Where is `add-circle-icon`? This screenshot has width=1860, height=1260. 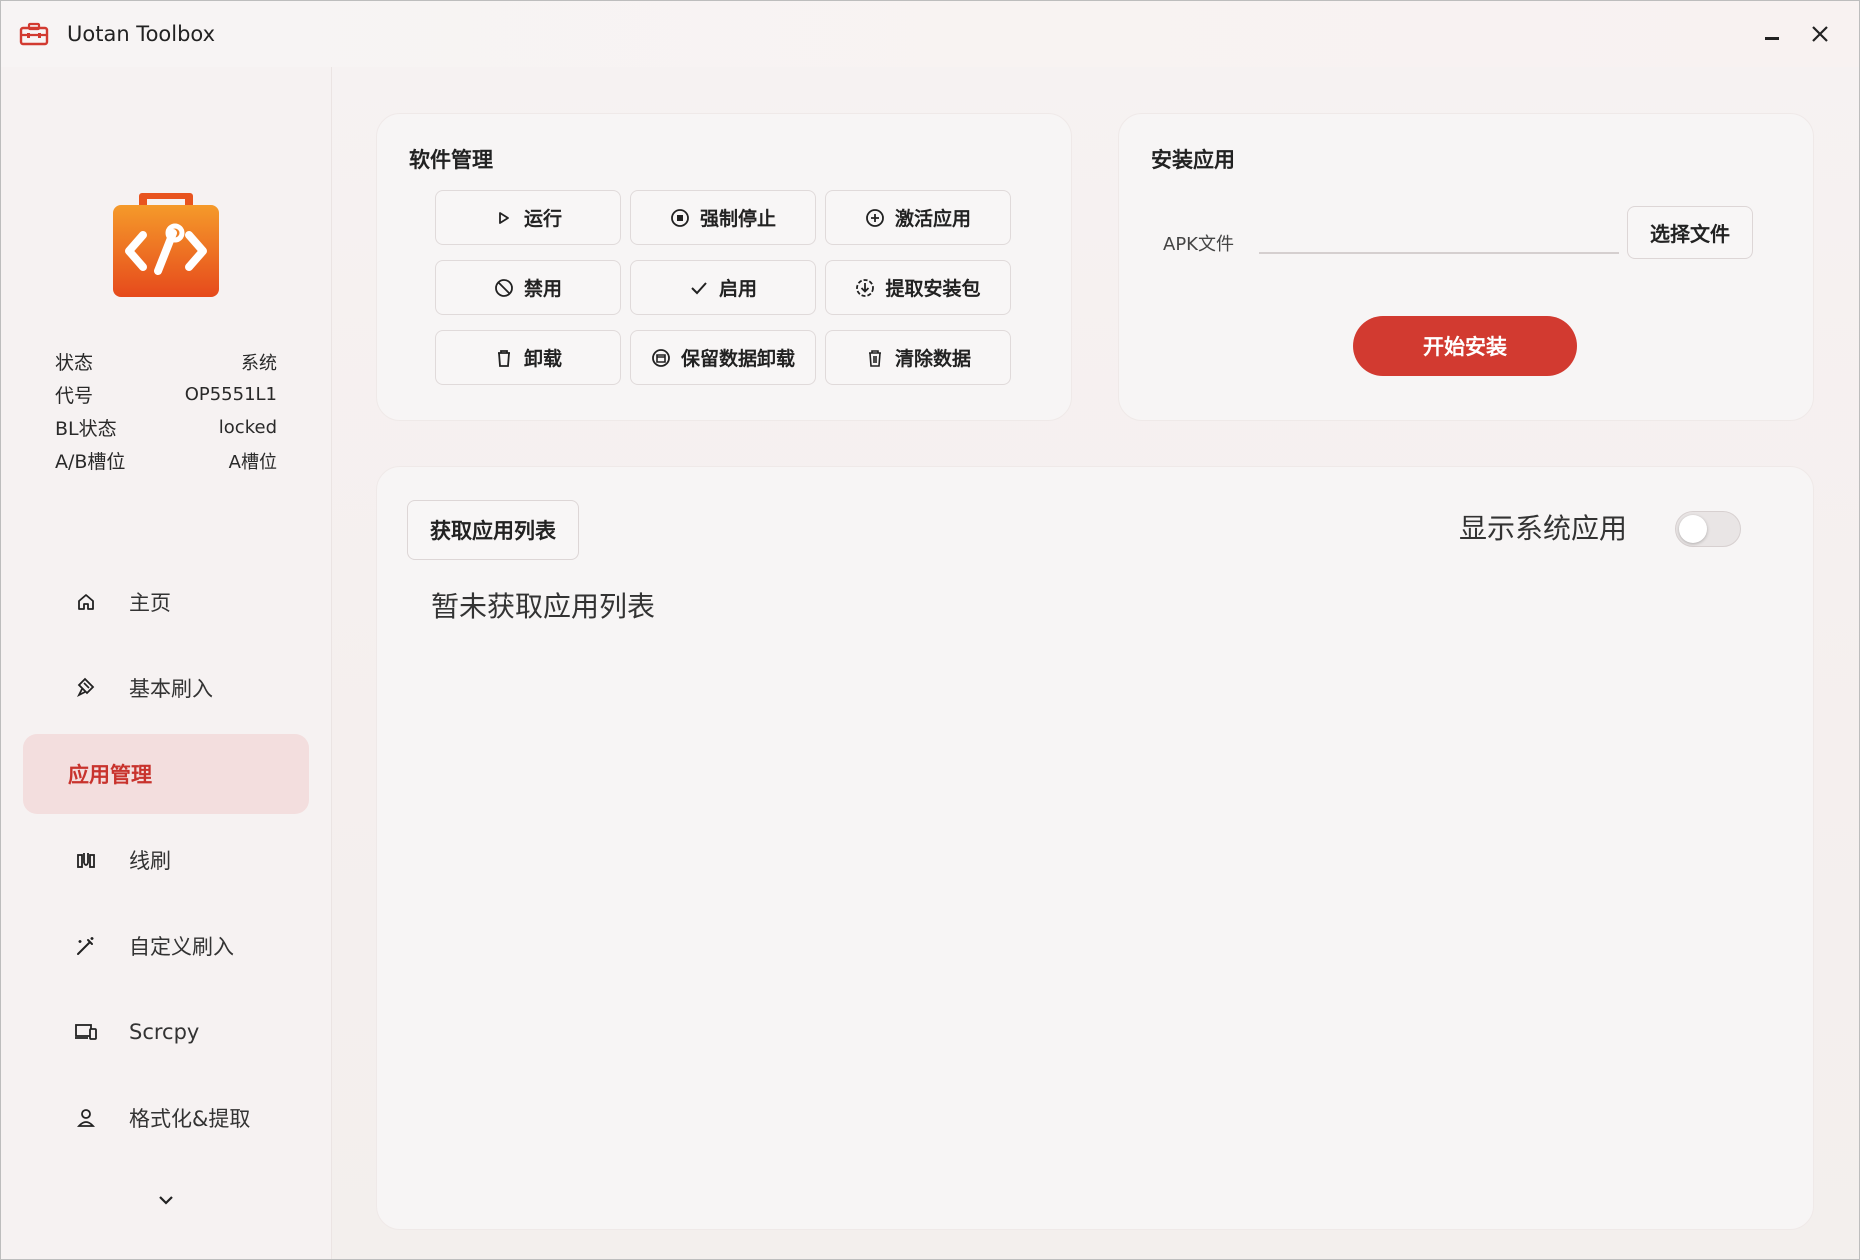 add-circle-icon is located at coordinates (875, 218).